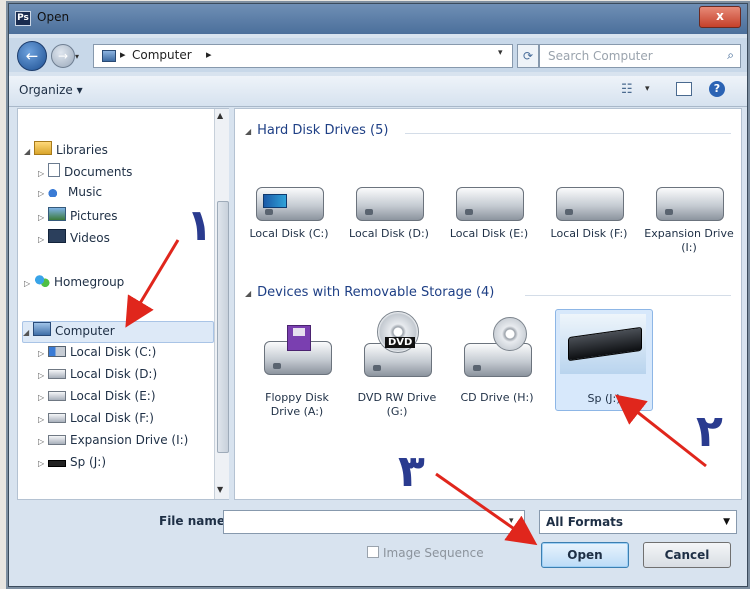 The image size is (750, 589). Describe the element at coordinates (77, 56) in the screenshot. I see `history-dropdown-icon: ▾` at that location.